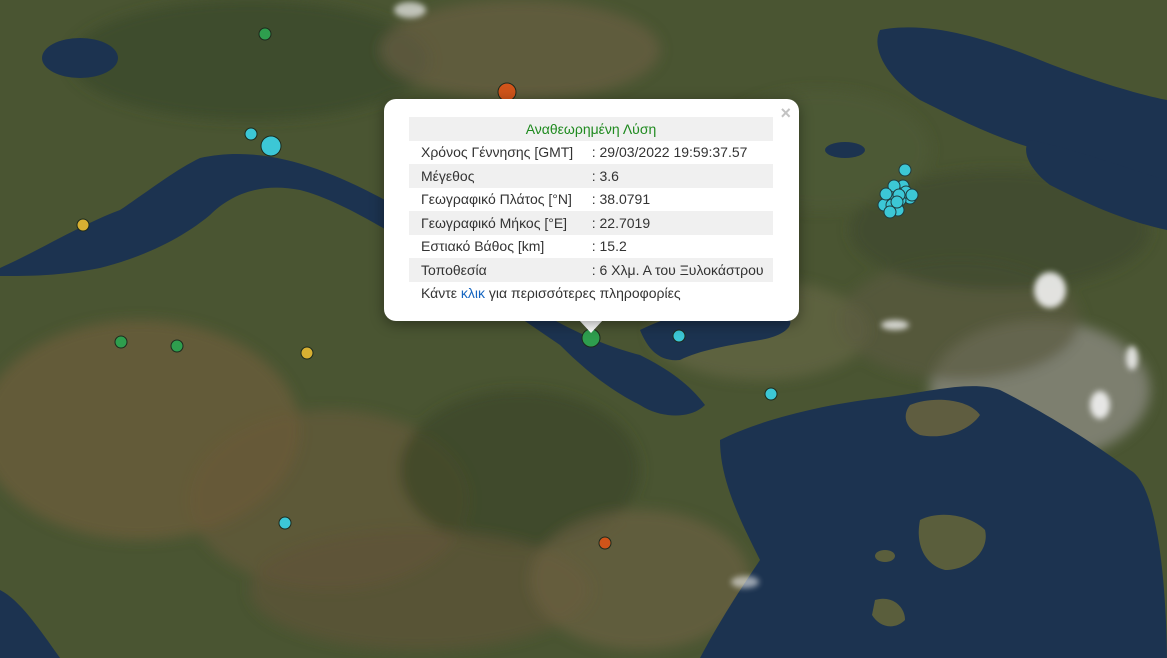  I want to click on footer-text-before: Κάντε, so click(441, 293).